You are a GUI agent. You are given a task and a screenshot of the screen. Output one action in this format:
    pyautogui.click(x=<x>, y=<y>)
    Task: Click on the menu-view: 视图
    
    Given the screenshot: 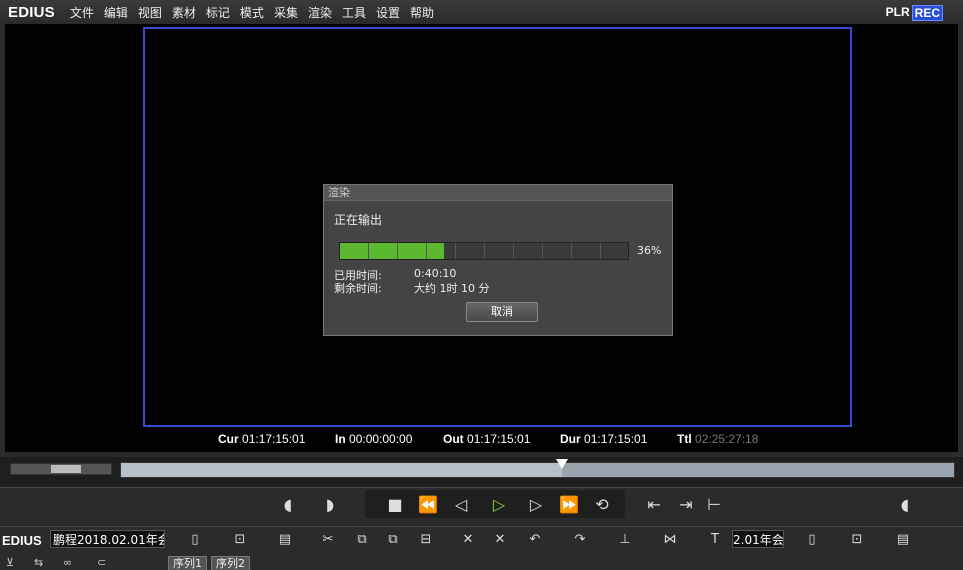 What is the action you would take?
    pyautogui.click(x=150, y=12)
    